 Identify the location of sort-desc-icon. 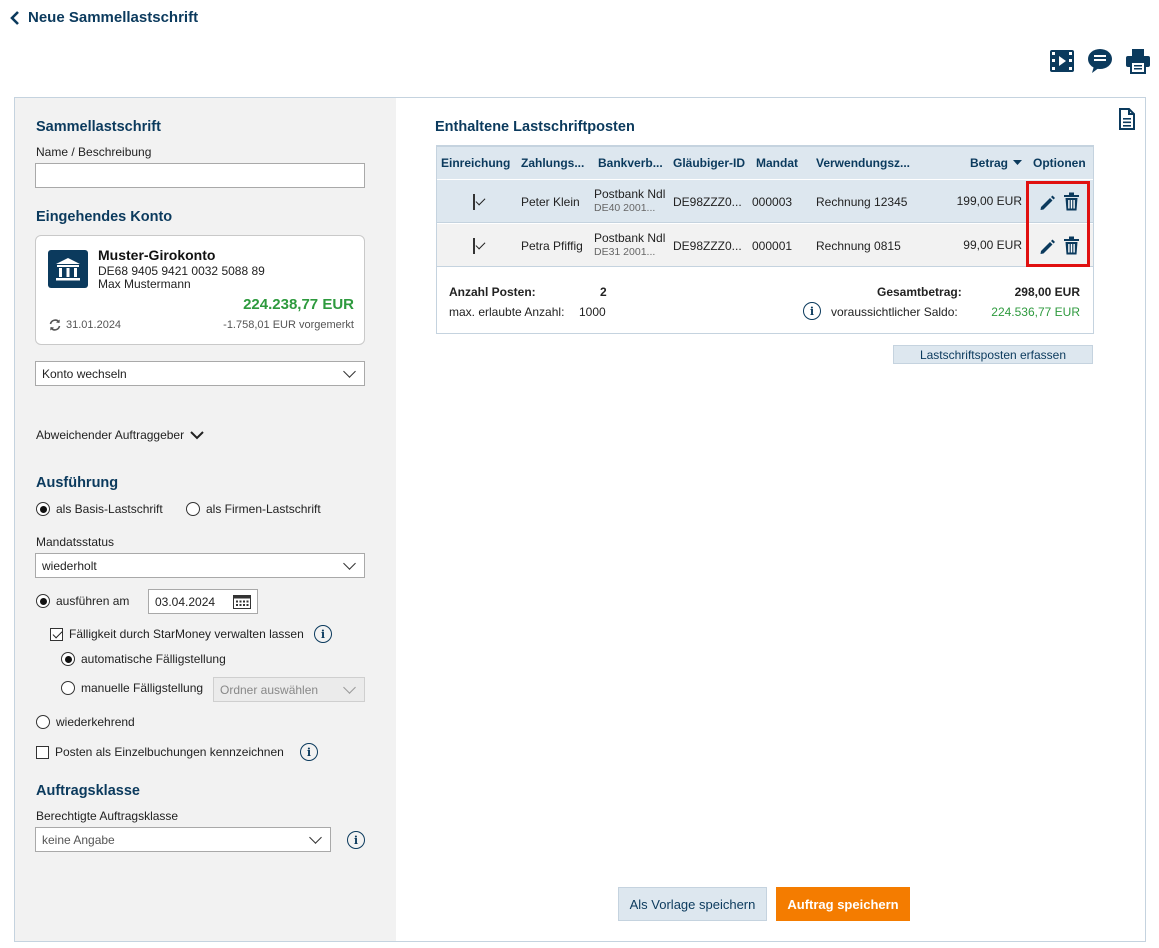
(1018, 162).